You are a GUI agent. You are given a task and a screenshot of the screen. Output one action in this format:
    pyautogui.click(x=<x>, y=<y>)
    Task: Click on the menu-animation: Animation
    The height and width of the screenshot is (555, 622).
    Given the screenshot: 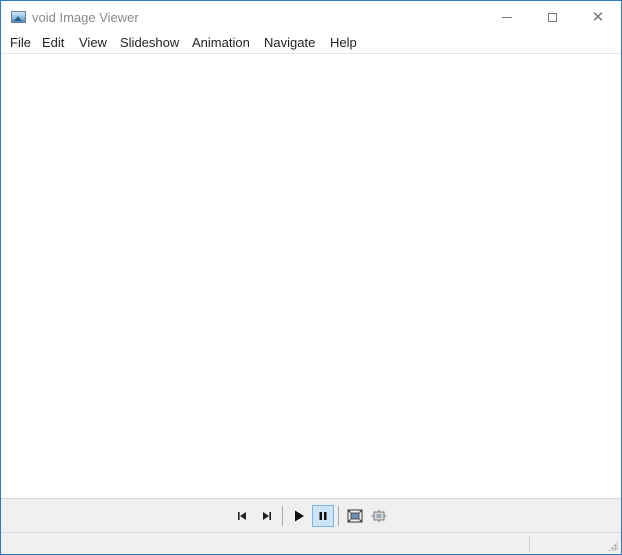 What is the action you would take?
    pyautogui.click(x=221, y=42)
    